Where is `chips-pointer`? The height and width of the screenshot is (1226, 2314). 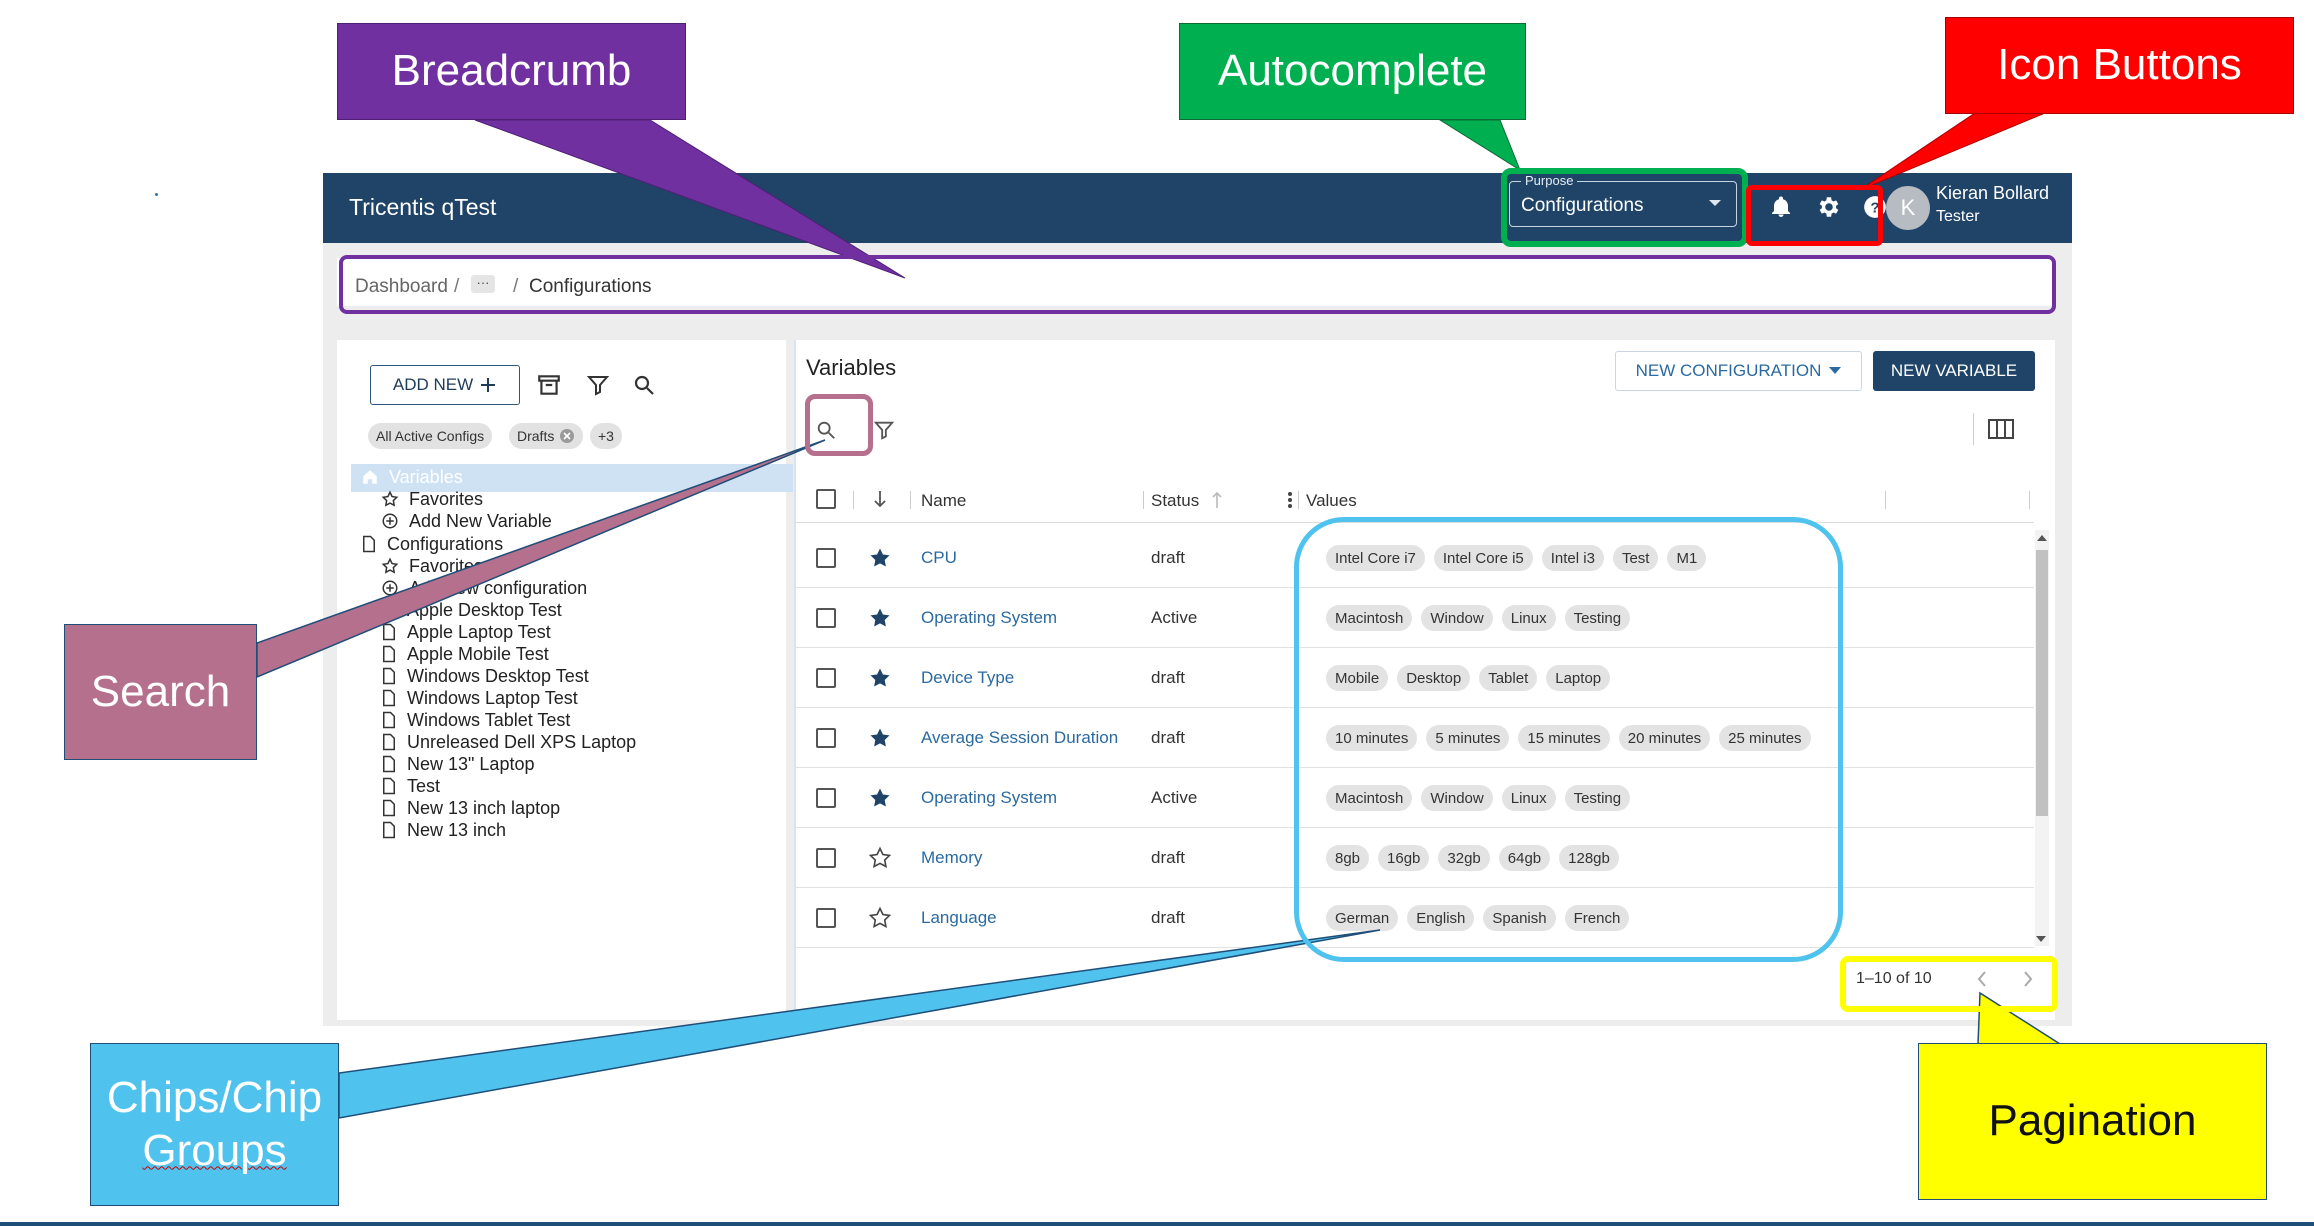 chips-pointer is located at coordinates (859, 1024).